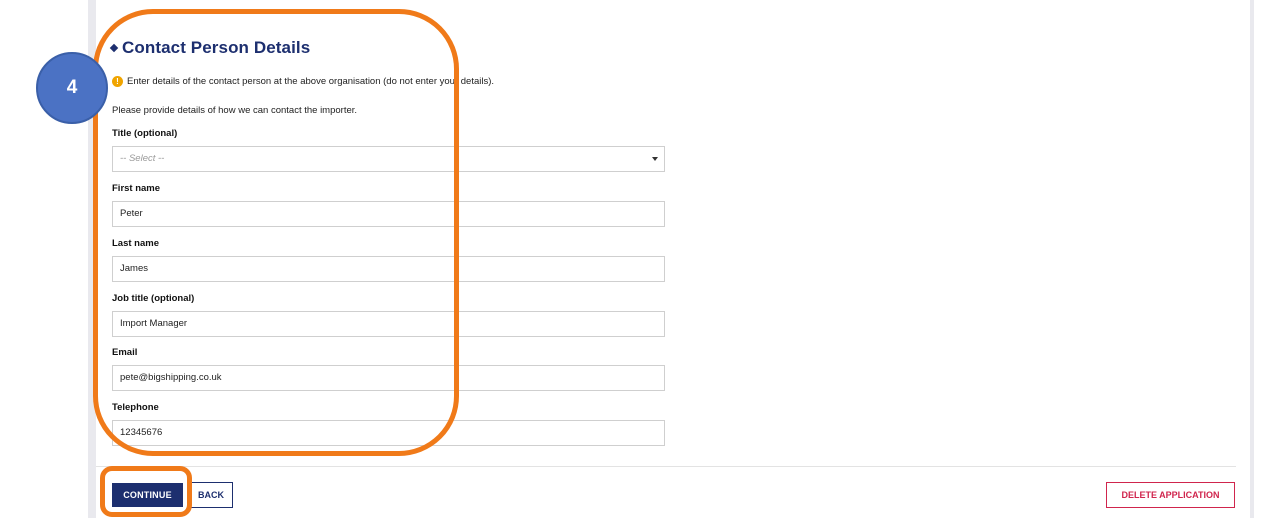 Image resolution: width=1263 pixels, height=518 pixels. Describe the element at coordinates (388, 324) in the screenshot. I see `job-title-input: Import Manager` at that location.